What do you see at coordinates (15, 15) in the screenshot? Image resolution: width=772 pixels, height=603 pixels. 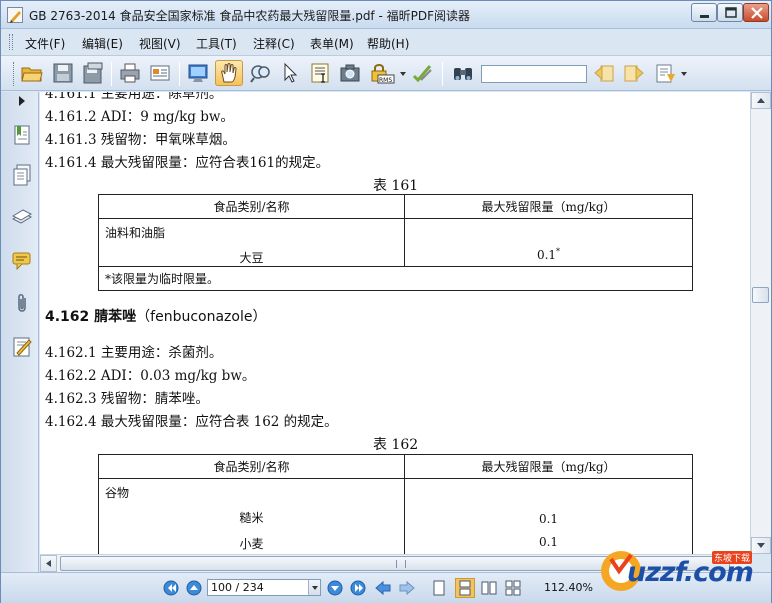 I see `foxit-app-icon` at bounding box center [15, 15].